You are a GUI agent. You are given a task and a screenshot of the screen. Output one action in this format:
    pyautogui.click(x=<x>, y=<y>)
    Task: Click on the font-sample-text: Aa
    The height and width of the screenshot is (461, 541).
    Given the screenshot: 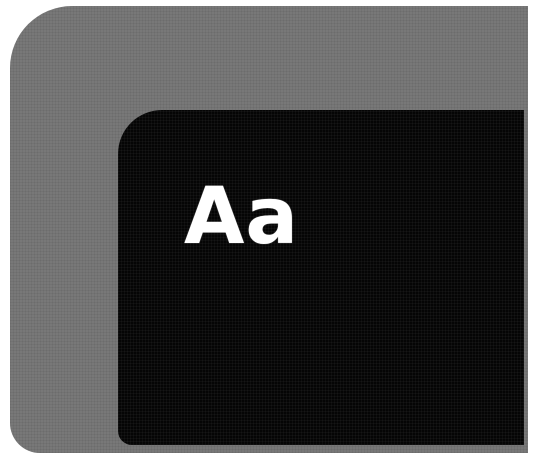 What is the action you would take?
    pyautogui.click(x=242, y=217)
    